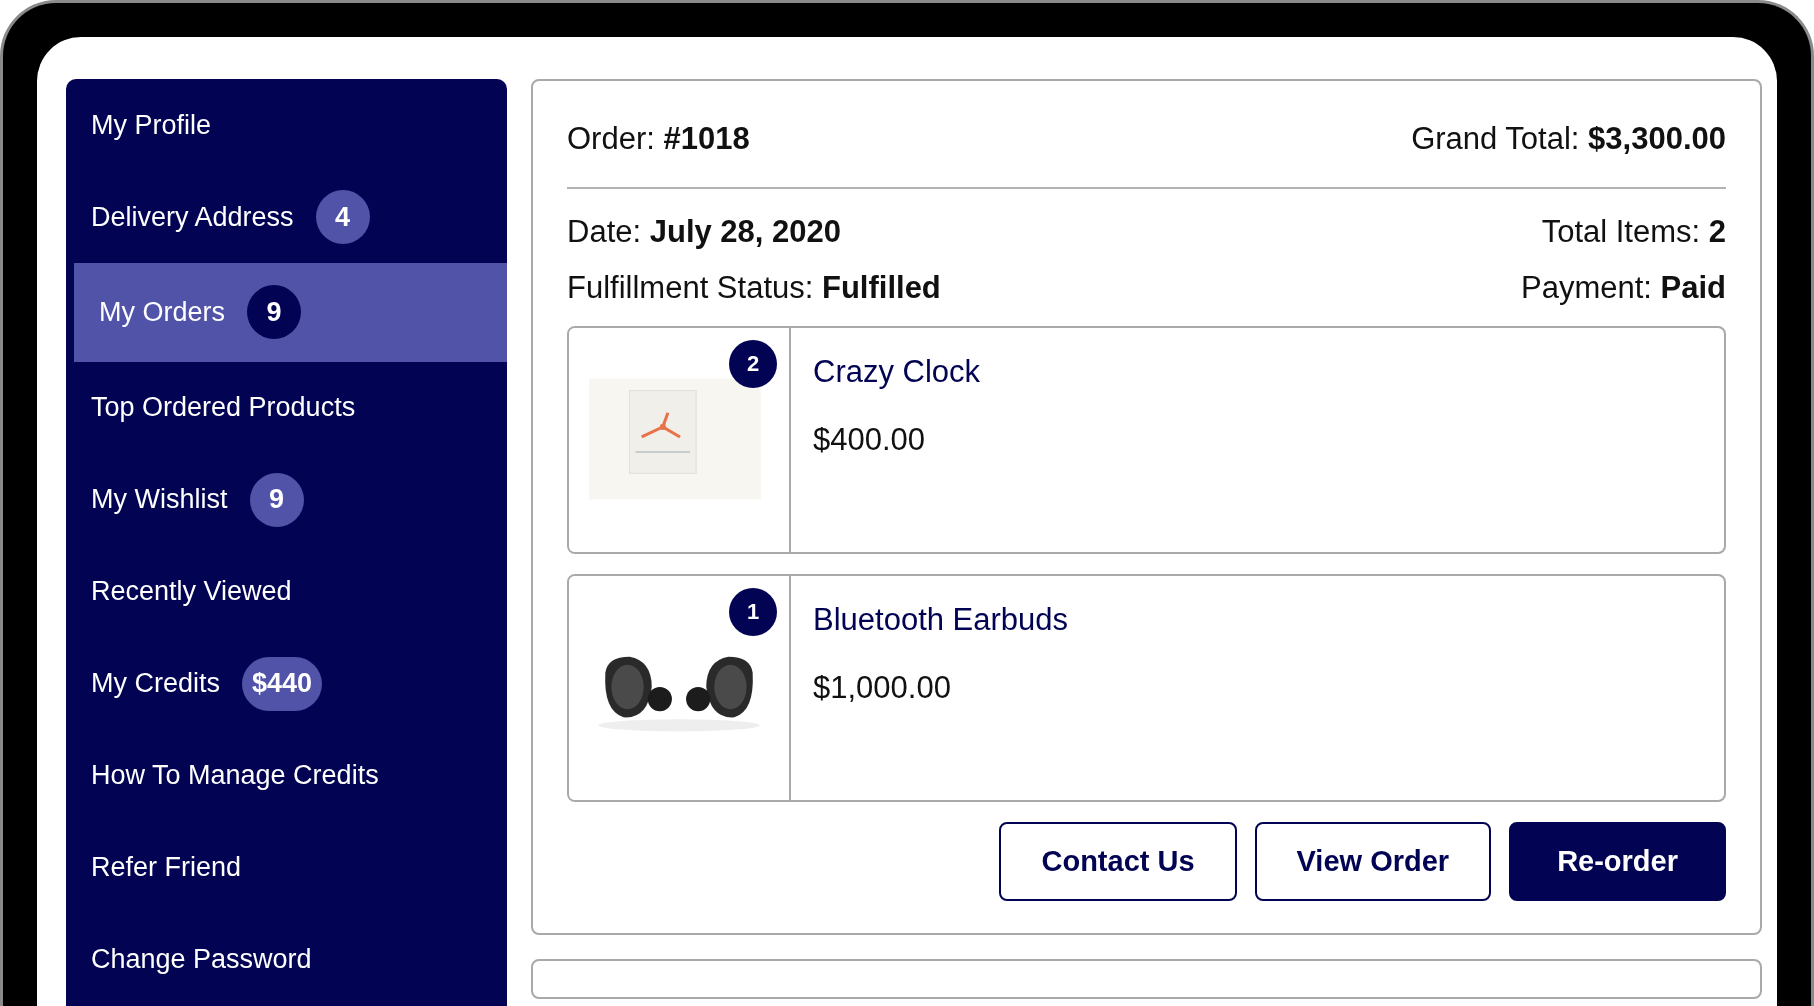 The width and height of the screenshot is (1814, 1006). I want to click on sidebar-item: Change Password, so click(290, 959).